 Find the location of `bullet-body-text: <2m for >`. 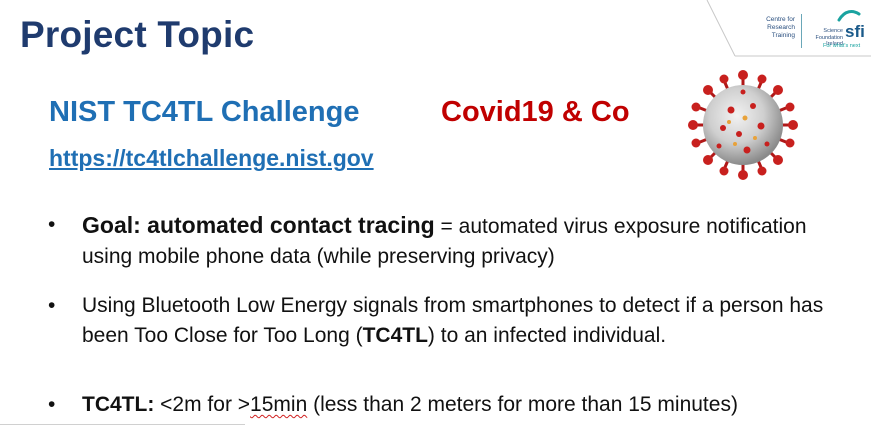

bullet-body-text: <2m for > is located at coordinates (202, 404).